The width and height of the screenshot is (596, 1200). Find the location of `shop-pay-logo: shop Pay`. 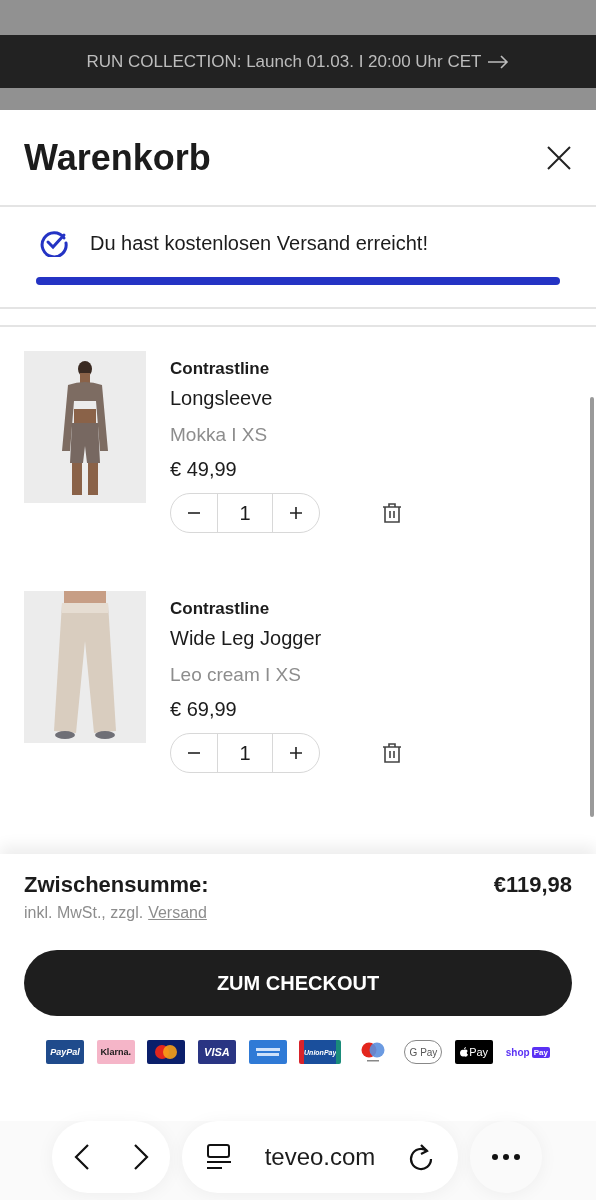

shop-pay-logo: shop Pay is located at coordinates (527, 1052).